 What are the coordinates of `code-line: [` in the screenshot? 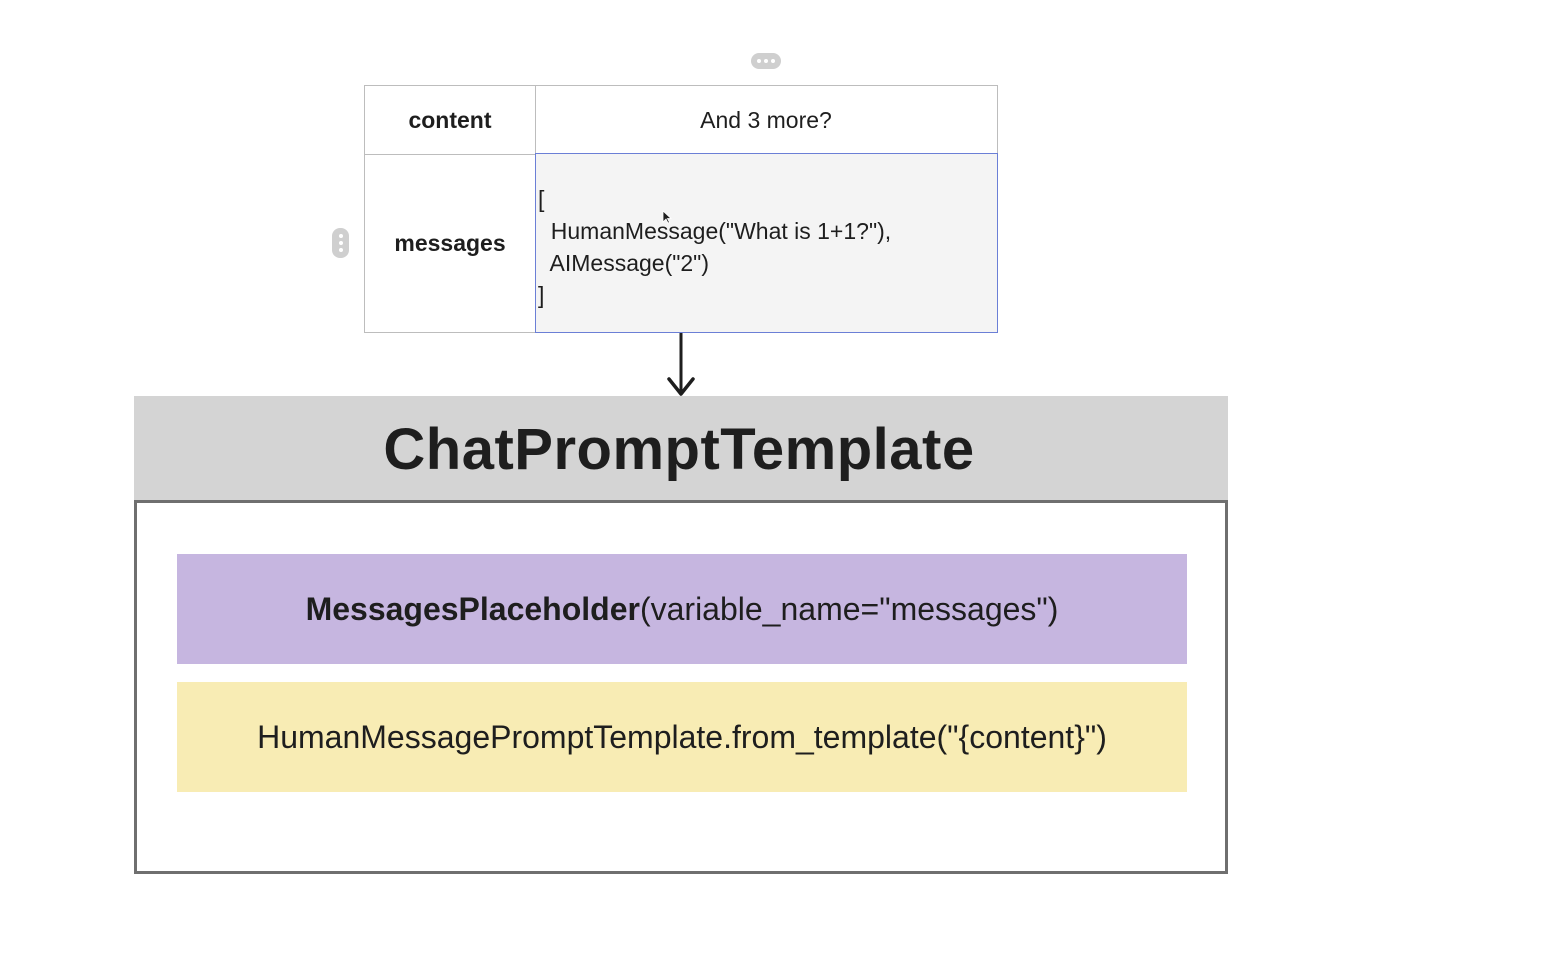 It's located at (541, 199).